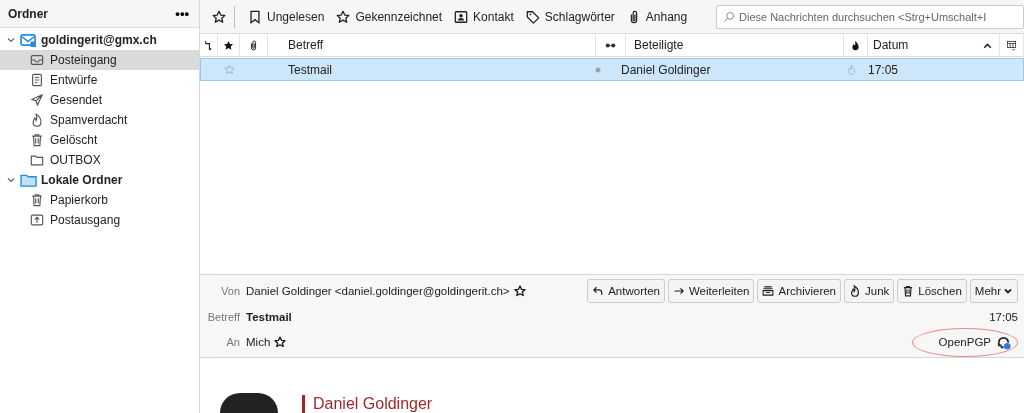  I want to click on search-field: Diese Nachrichten durchsuchen <Strg+Umschalt+I, so click(870, 16).